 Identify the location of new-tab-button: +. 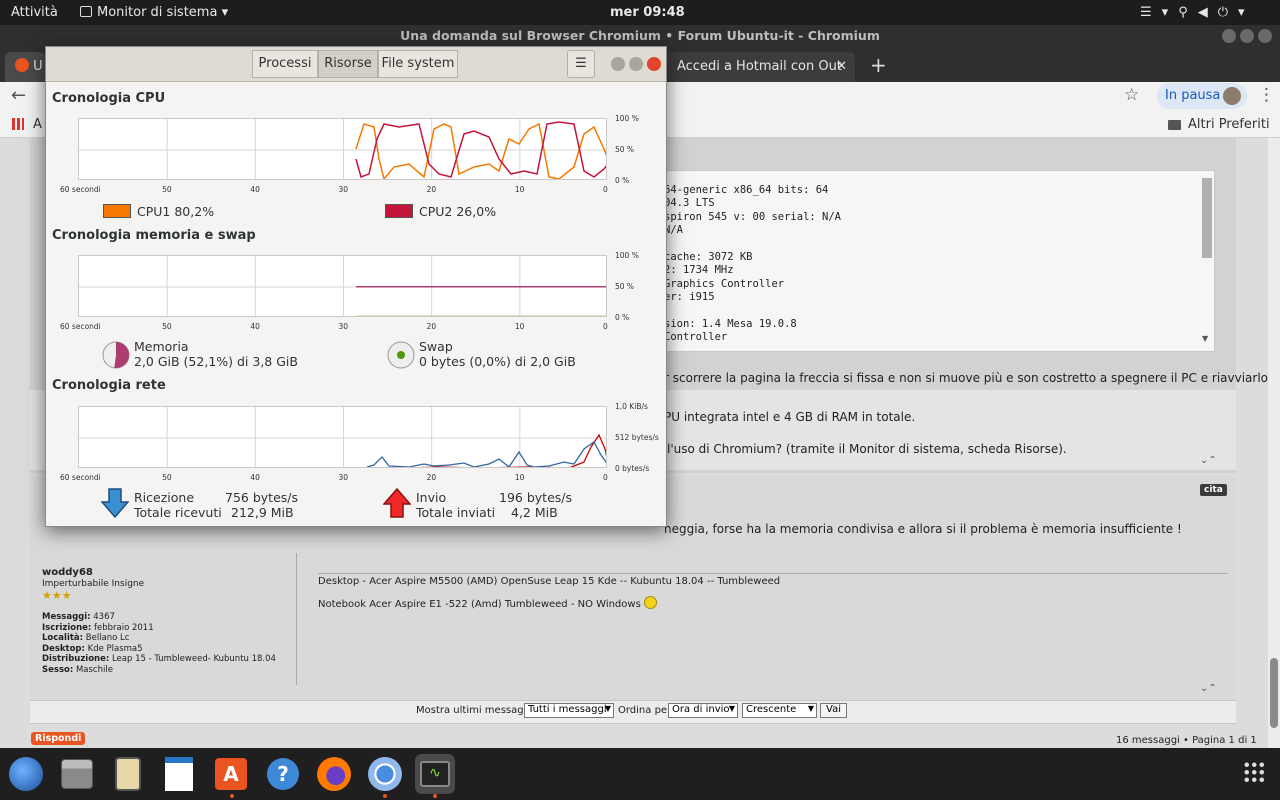
(878, 65).